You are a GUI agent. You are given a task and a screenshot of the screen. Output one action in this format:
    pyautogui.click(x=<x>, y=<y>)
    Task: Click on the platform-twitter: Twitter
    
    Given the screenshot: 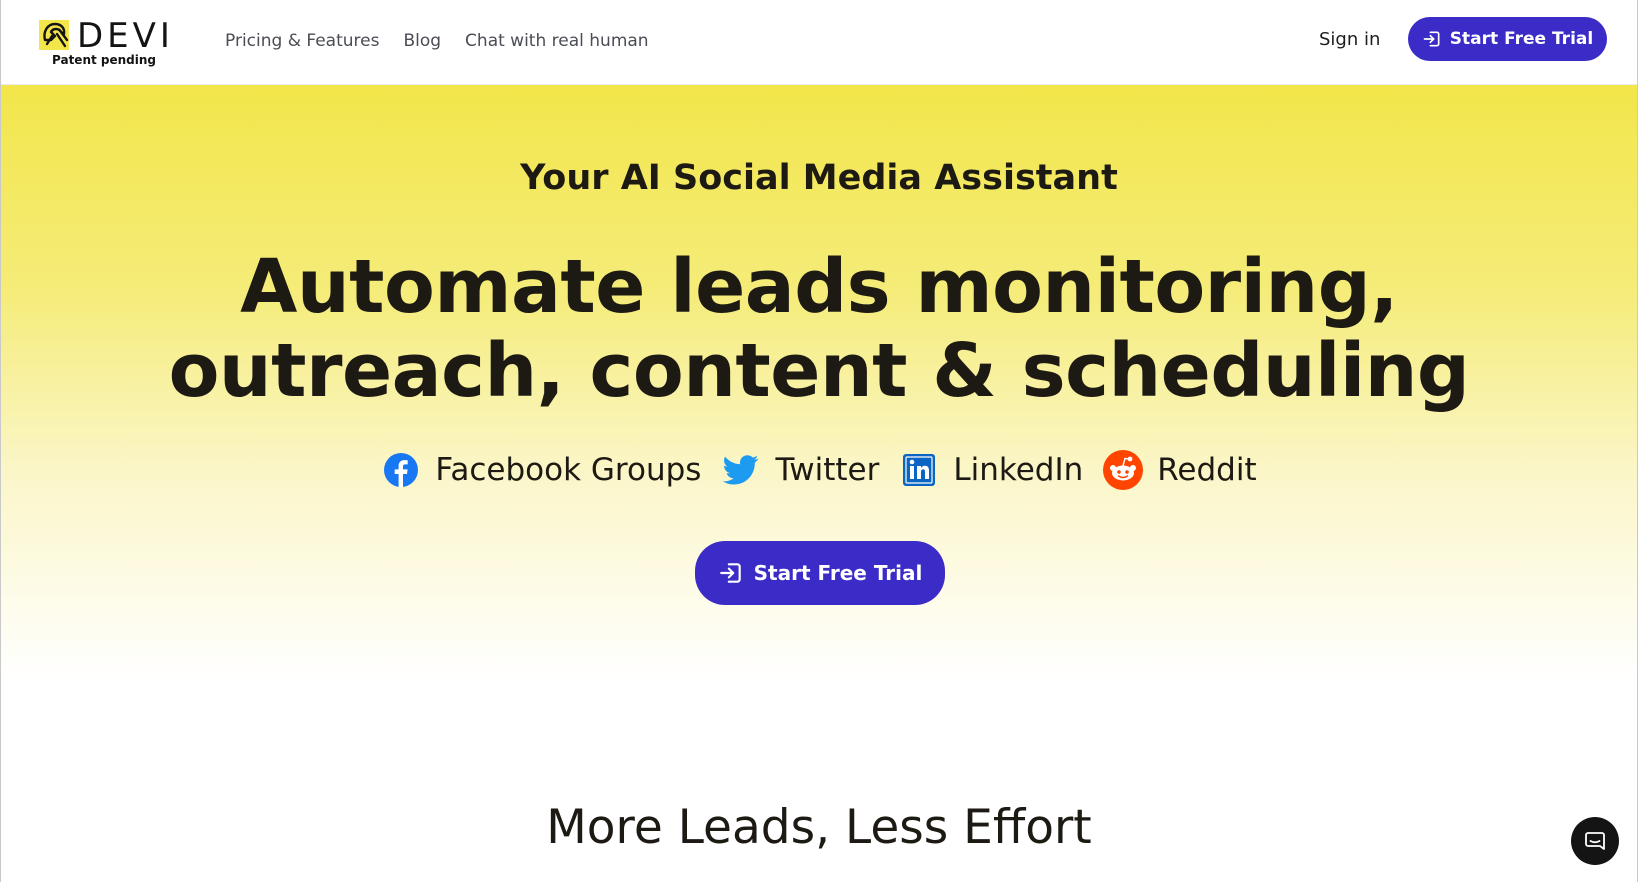 What is the action you would take?
    pyautogui.click(x=800, y=470)
    